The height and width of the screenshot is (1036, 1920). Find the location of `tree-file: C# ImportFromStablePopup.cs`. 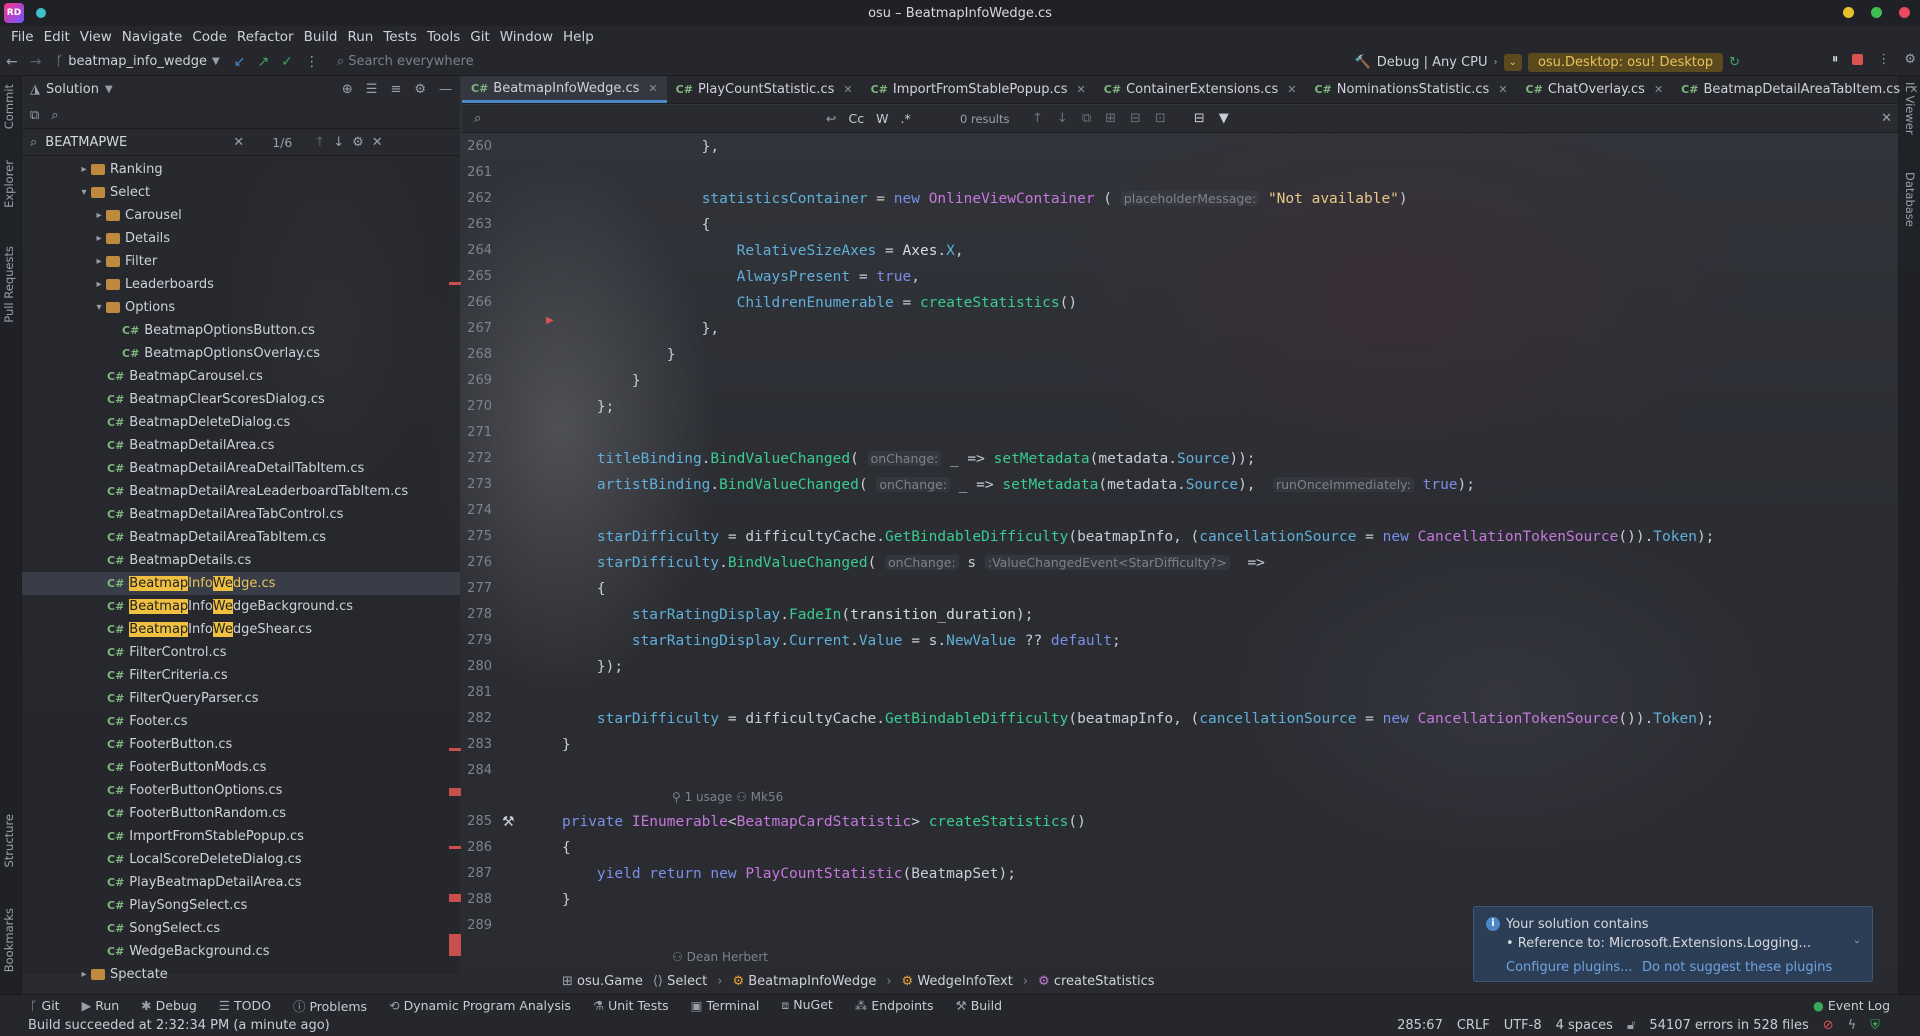

tree-file: C# ImportFromStablePopup.cs is located at coordinates (241, 836).